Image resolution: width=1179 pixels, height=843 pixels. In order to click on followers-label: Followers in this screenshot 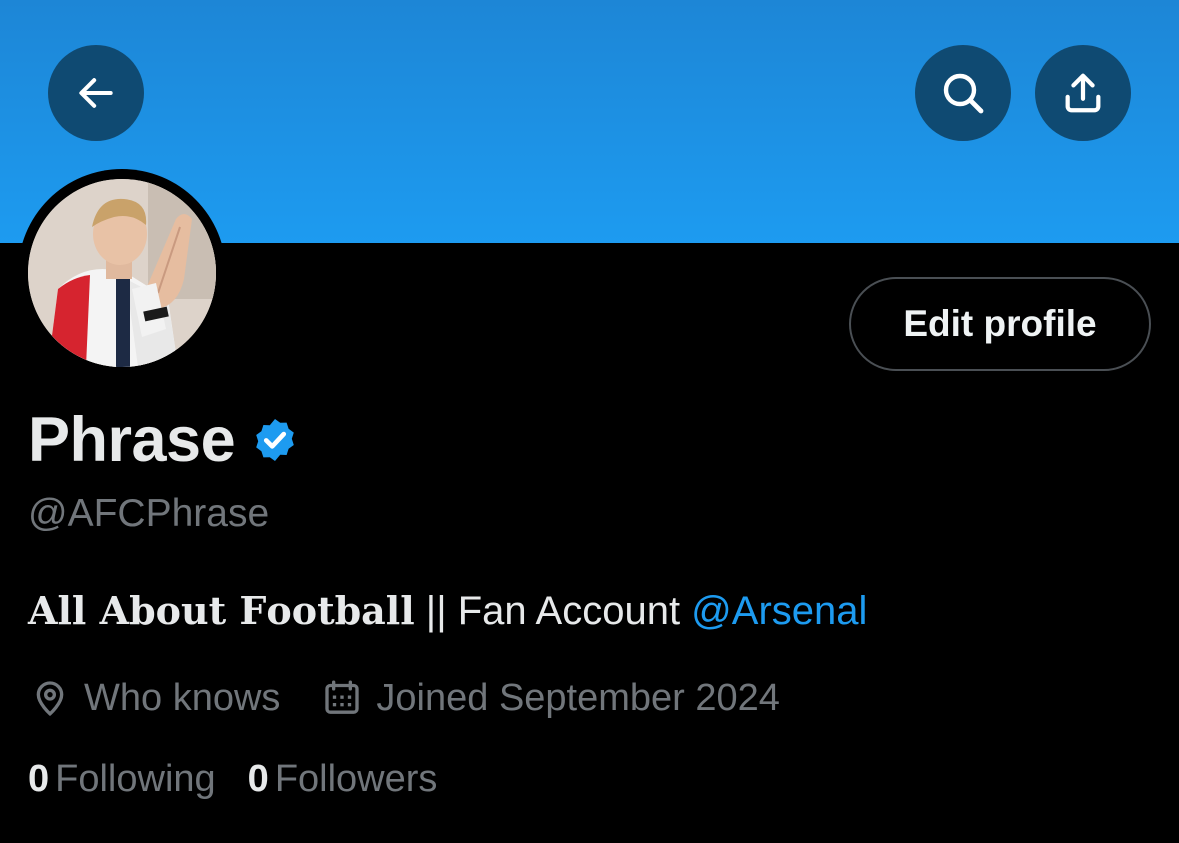, I will do `click(356, 779)`.